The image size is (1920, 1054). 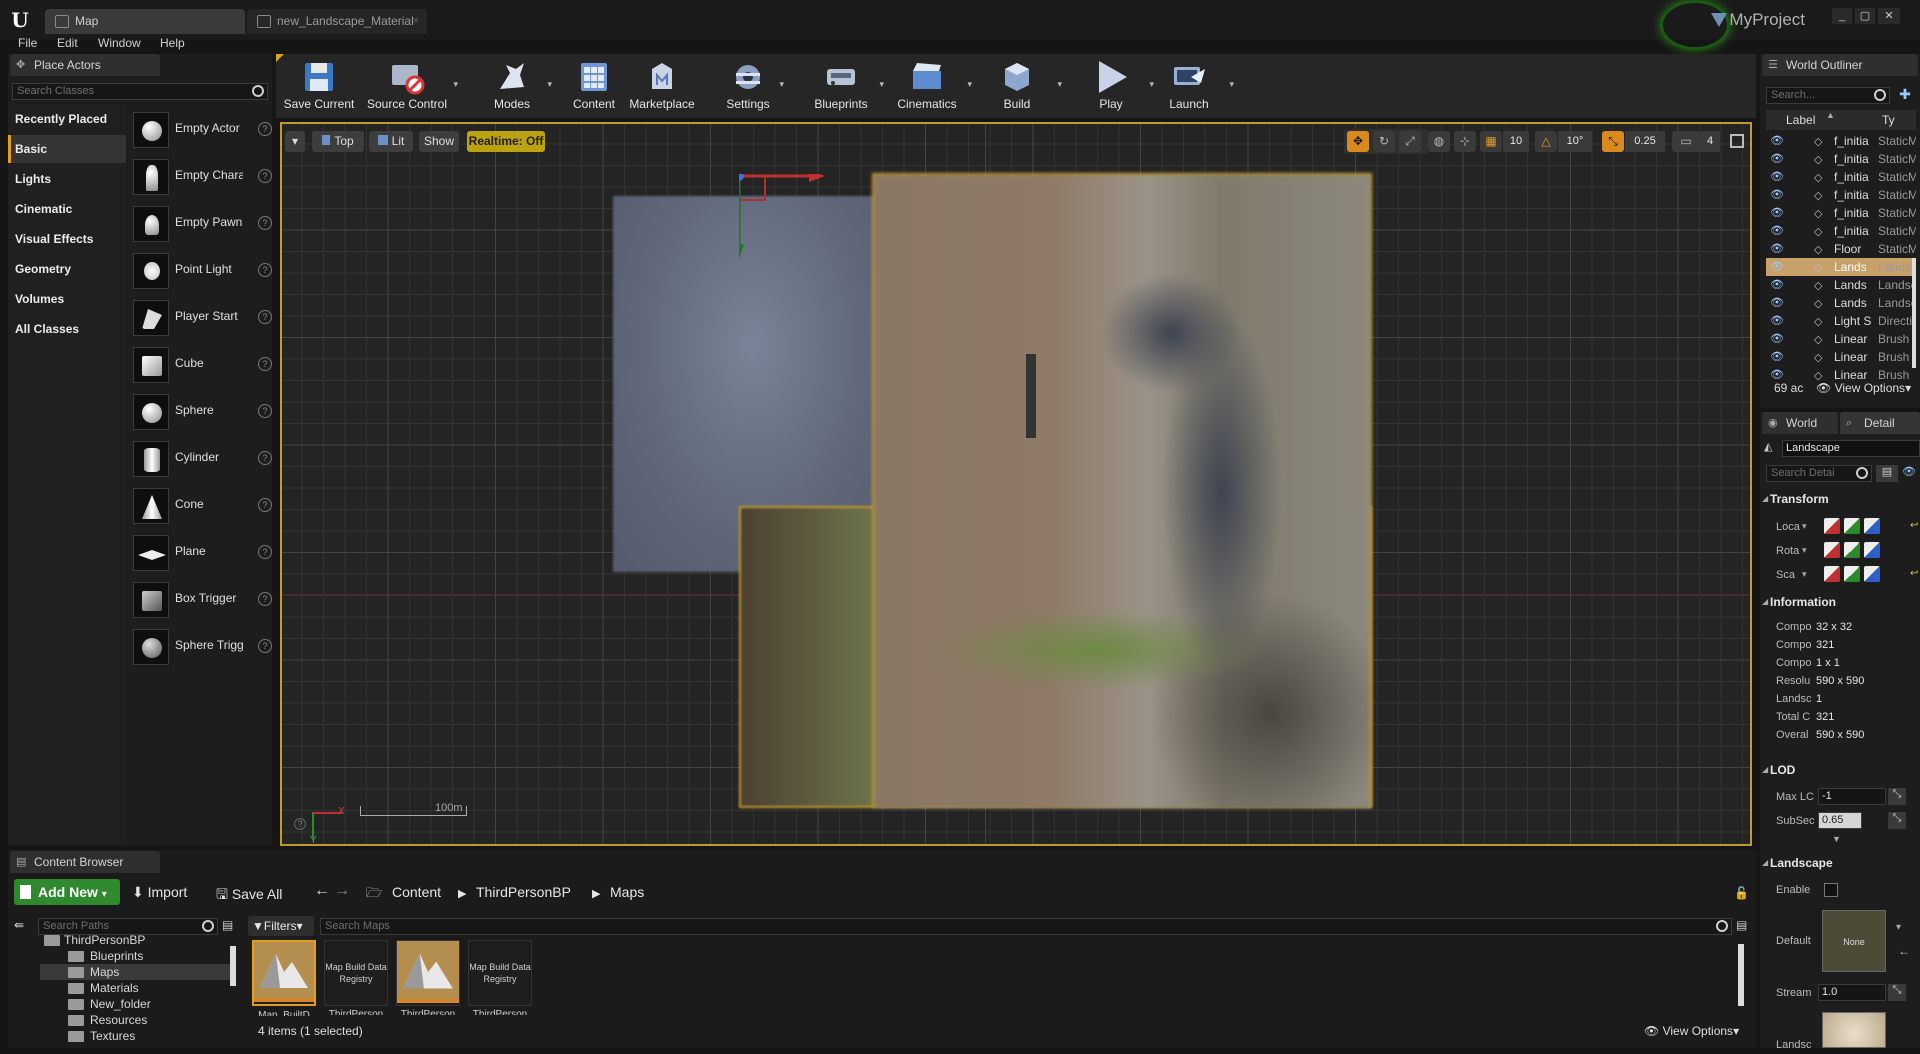 What do you see at coordinates (1819, 473) in the screenshot?
I see `details-search-input: Search Detai` at bounding box center [1819, 473].